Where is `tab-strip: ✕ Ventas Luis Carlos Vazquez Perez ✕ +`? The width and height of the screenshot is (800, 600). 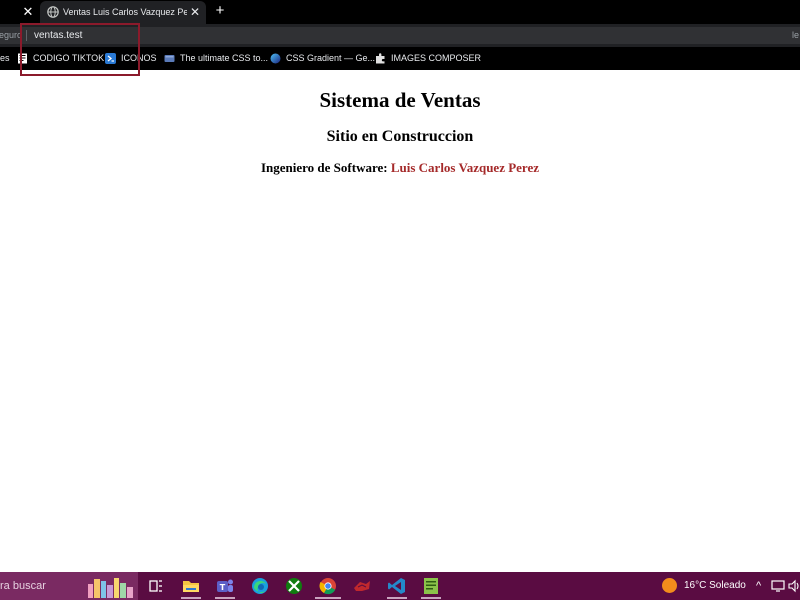 tab-strip: ✕ Ventas Luis Carlos Vazquez Perez ✕ + is located at coordinates (400, 12).